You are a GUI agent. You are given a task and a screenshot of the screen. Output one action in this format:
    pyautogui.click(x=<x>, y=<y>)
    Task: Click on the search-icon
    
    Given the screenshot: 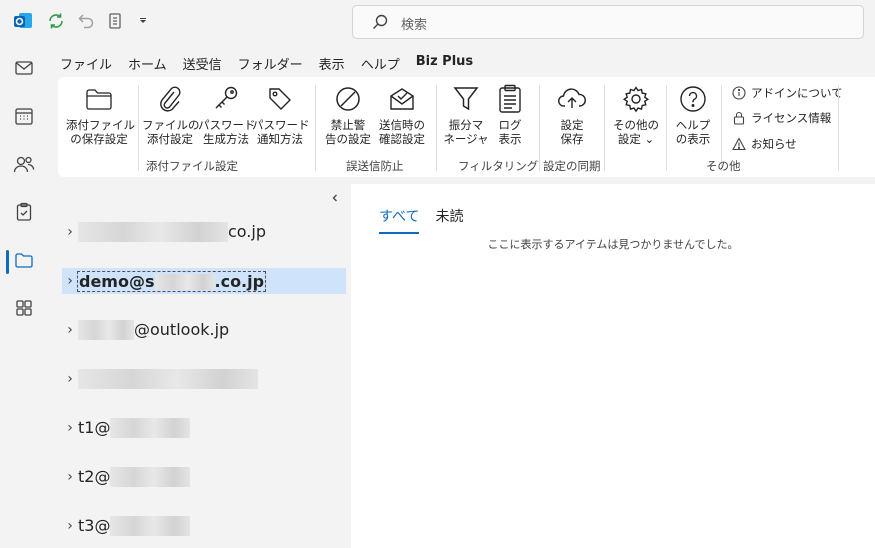 What is the action you would take?
    pyautogui.click(x=380, y=24)
    